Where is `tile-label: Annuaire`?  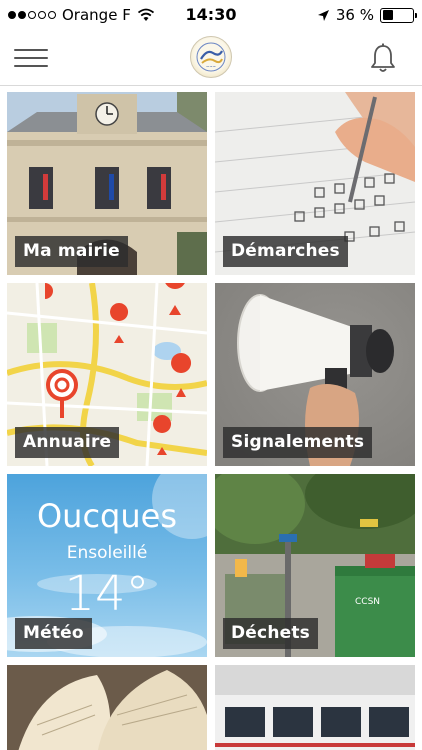 tile-label: Annuaire is located at coordinates (67, 442).